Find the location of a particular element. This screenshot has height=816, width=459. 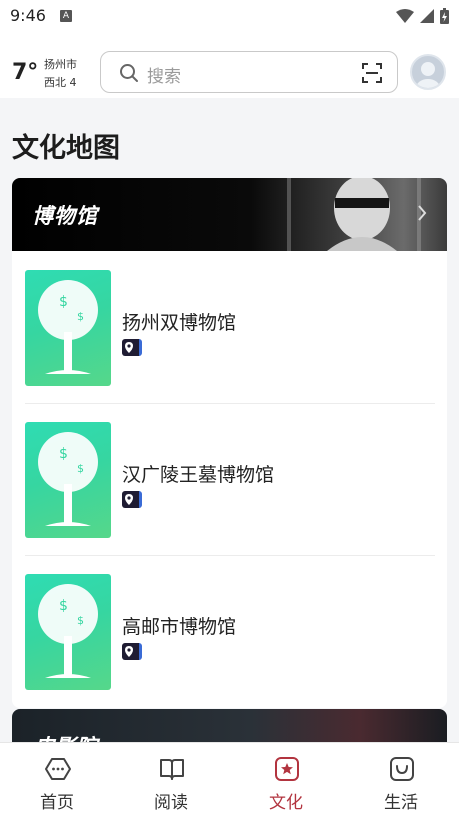

nav-home: 首页 is located at coordinates (57, 779).